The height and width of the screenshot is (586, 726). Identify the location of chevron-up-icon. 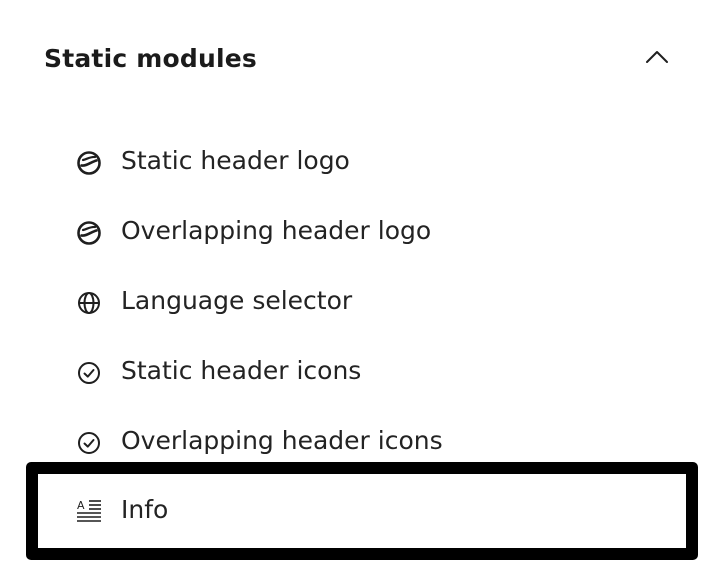
(657, 57).